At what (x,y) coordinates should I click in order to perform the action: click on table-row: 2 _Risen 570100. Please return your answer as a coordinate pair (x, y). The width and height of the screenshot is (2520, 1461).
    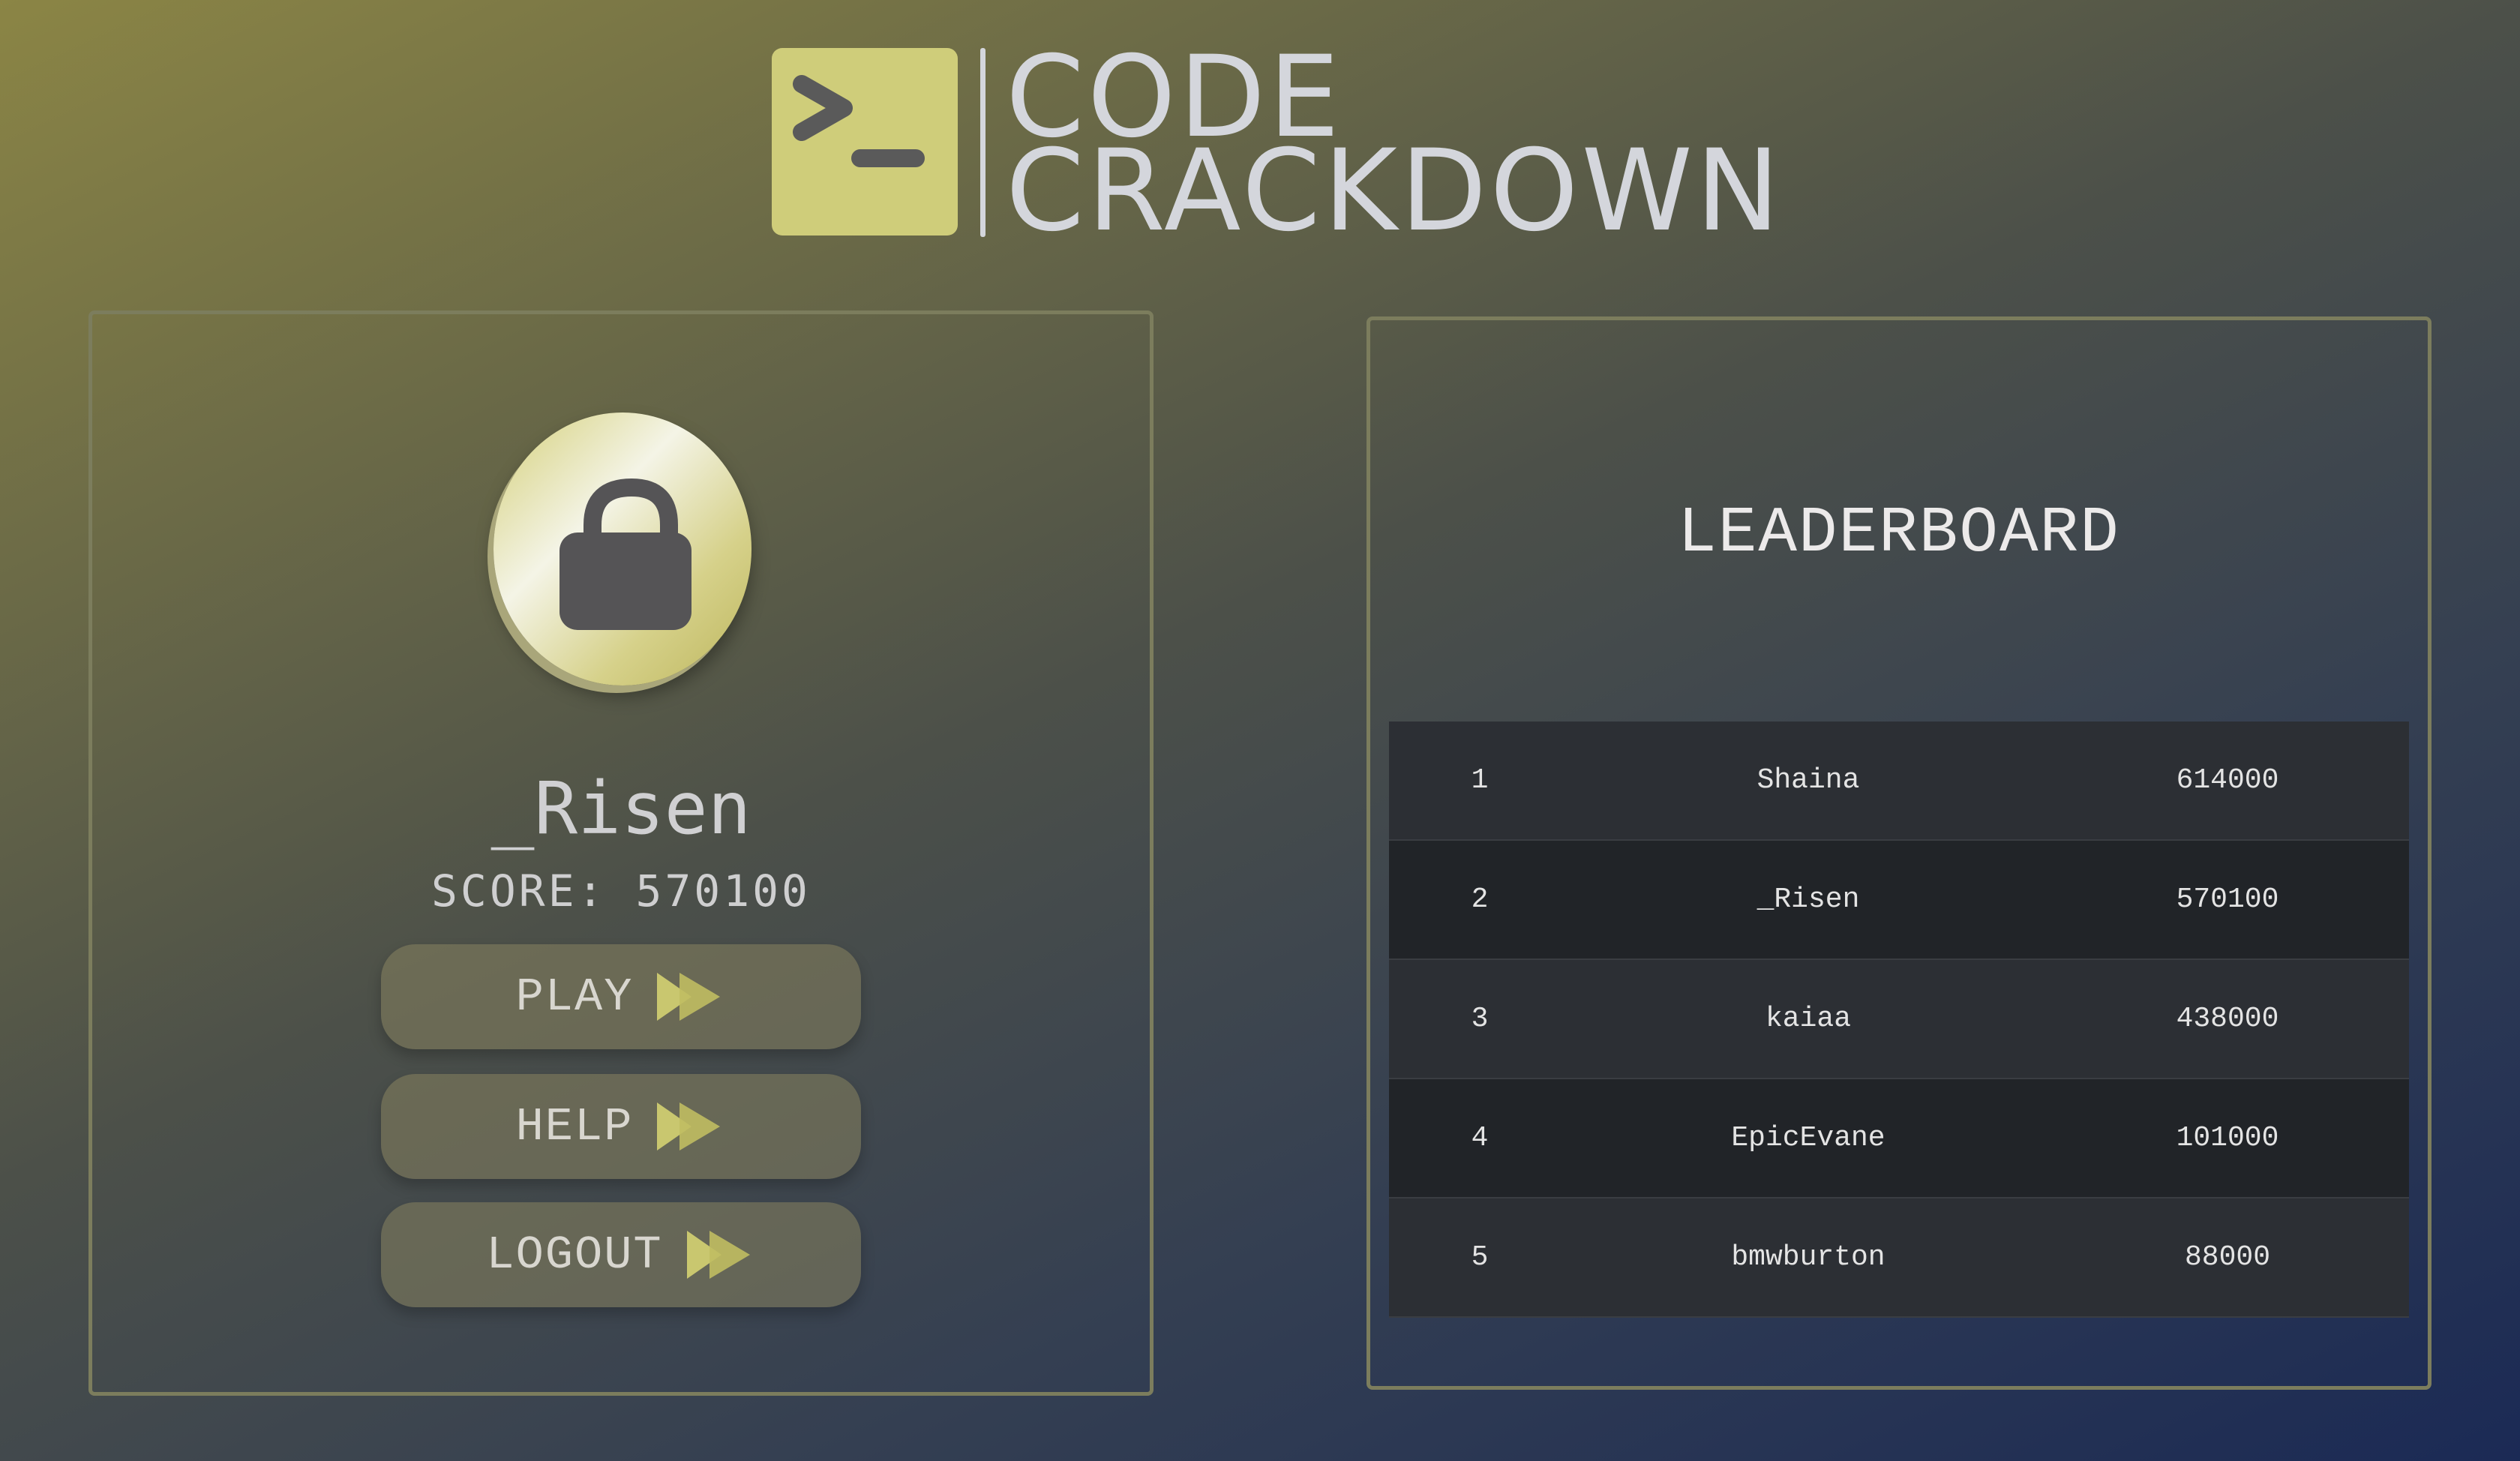
    Looking at the image, I should click on (1899, 900).